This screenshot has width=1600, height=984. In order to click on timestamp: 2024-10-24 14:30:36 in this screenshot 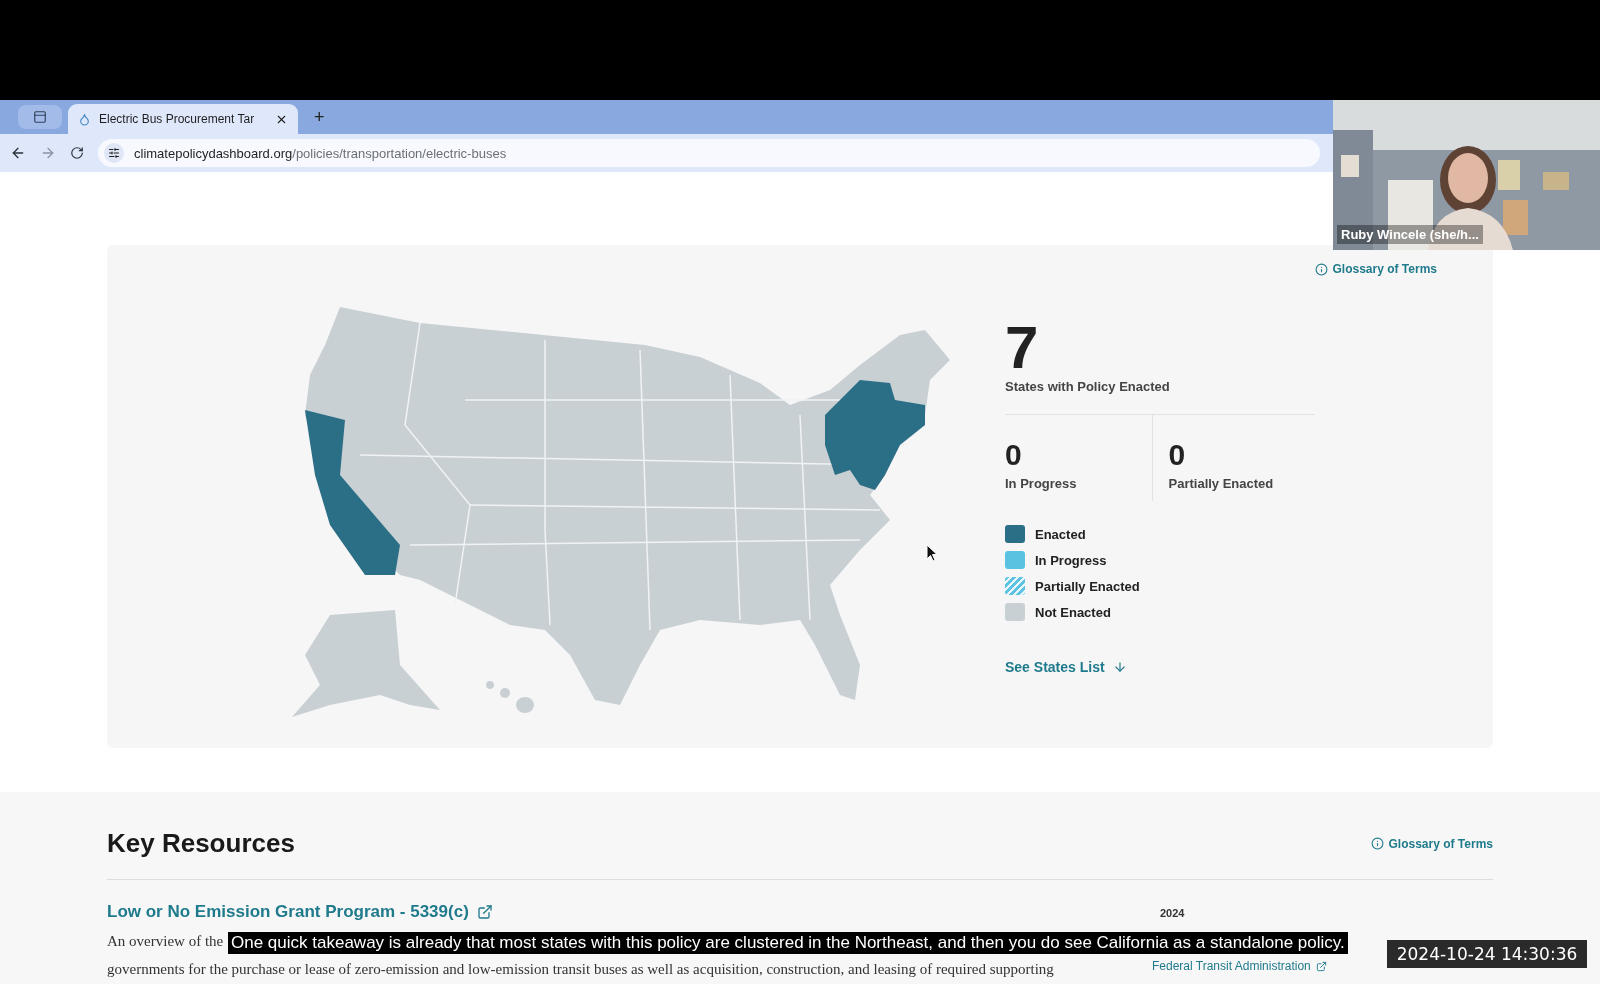, I will do `click(1487, 954)`.